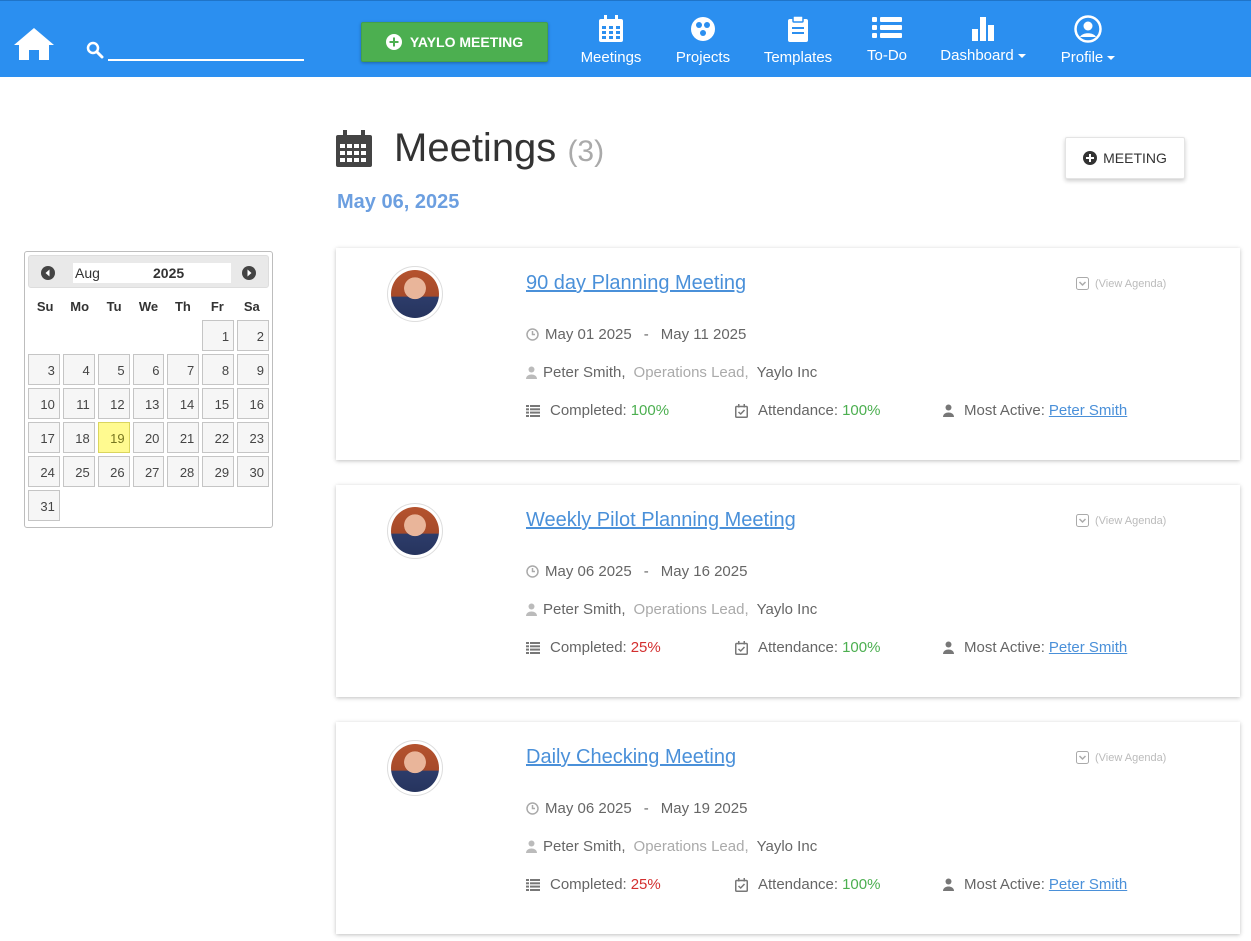 The width and height of the screenshot is (1251, 941). I want to click on home-icon, so click(34, 44).